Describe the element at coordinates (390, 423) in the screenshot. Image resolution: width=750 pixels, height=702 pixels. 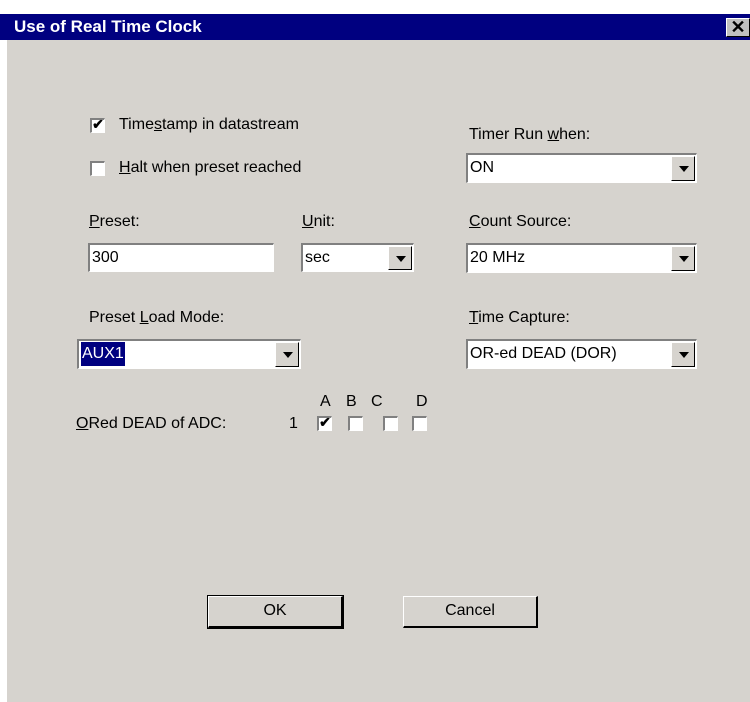
I see `channel-checkbox-c: ✔` at that location.